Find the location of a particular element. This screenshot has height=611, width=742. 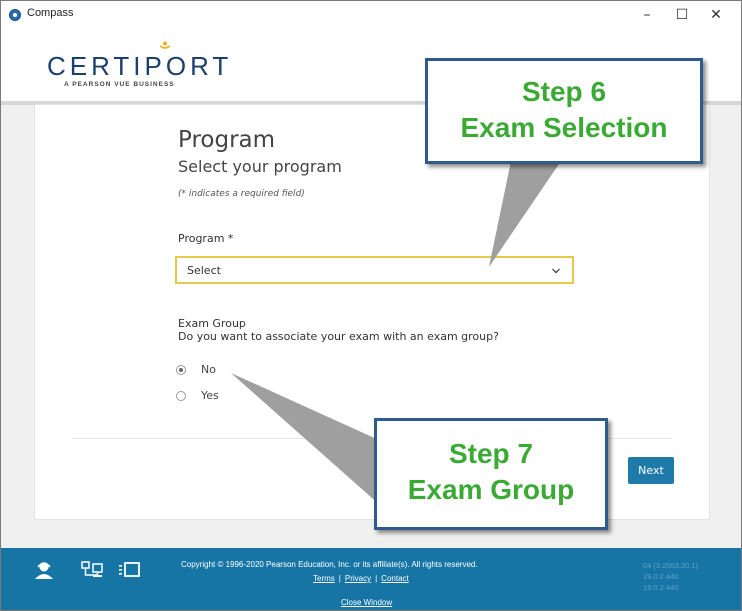

step6-pointer is located at coordinates (525, 214).